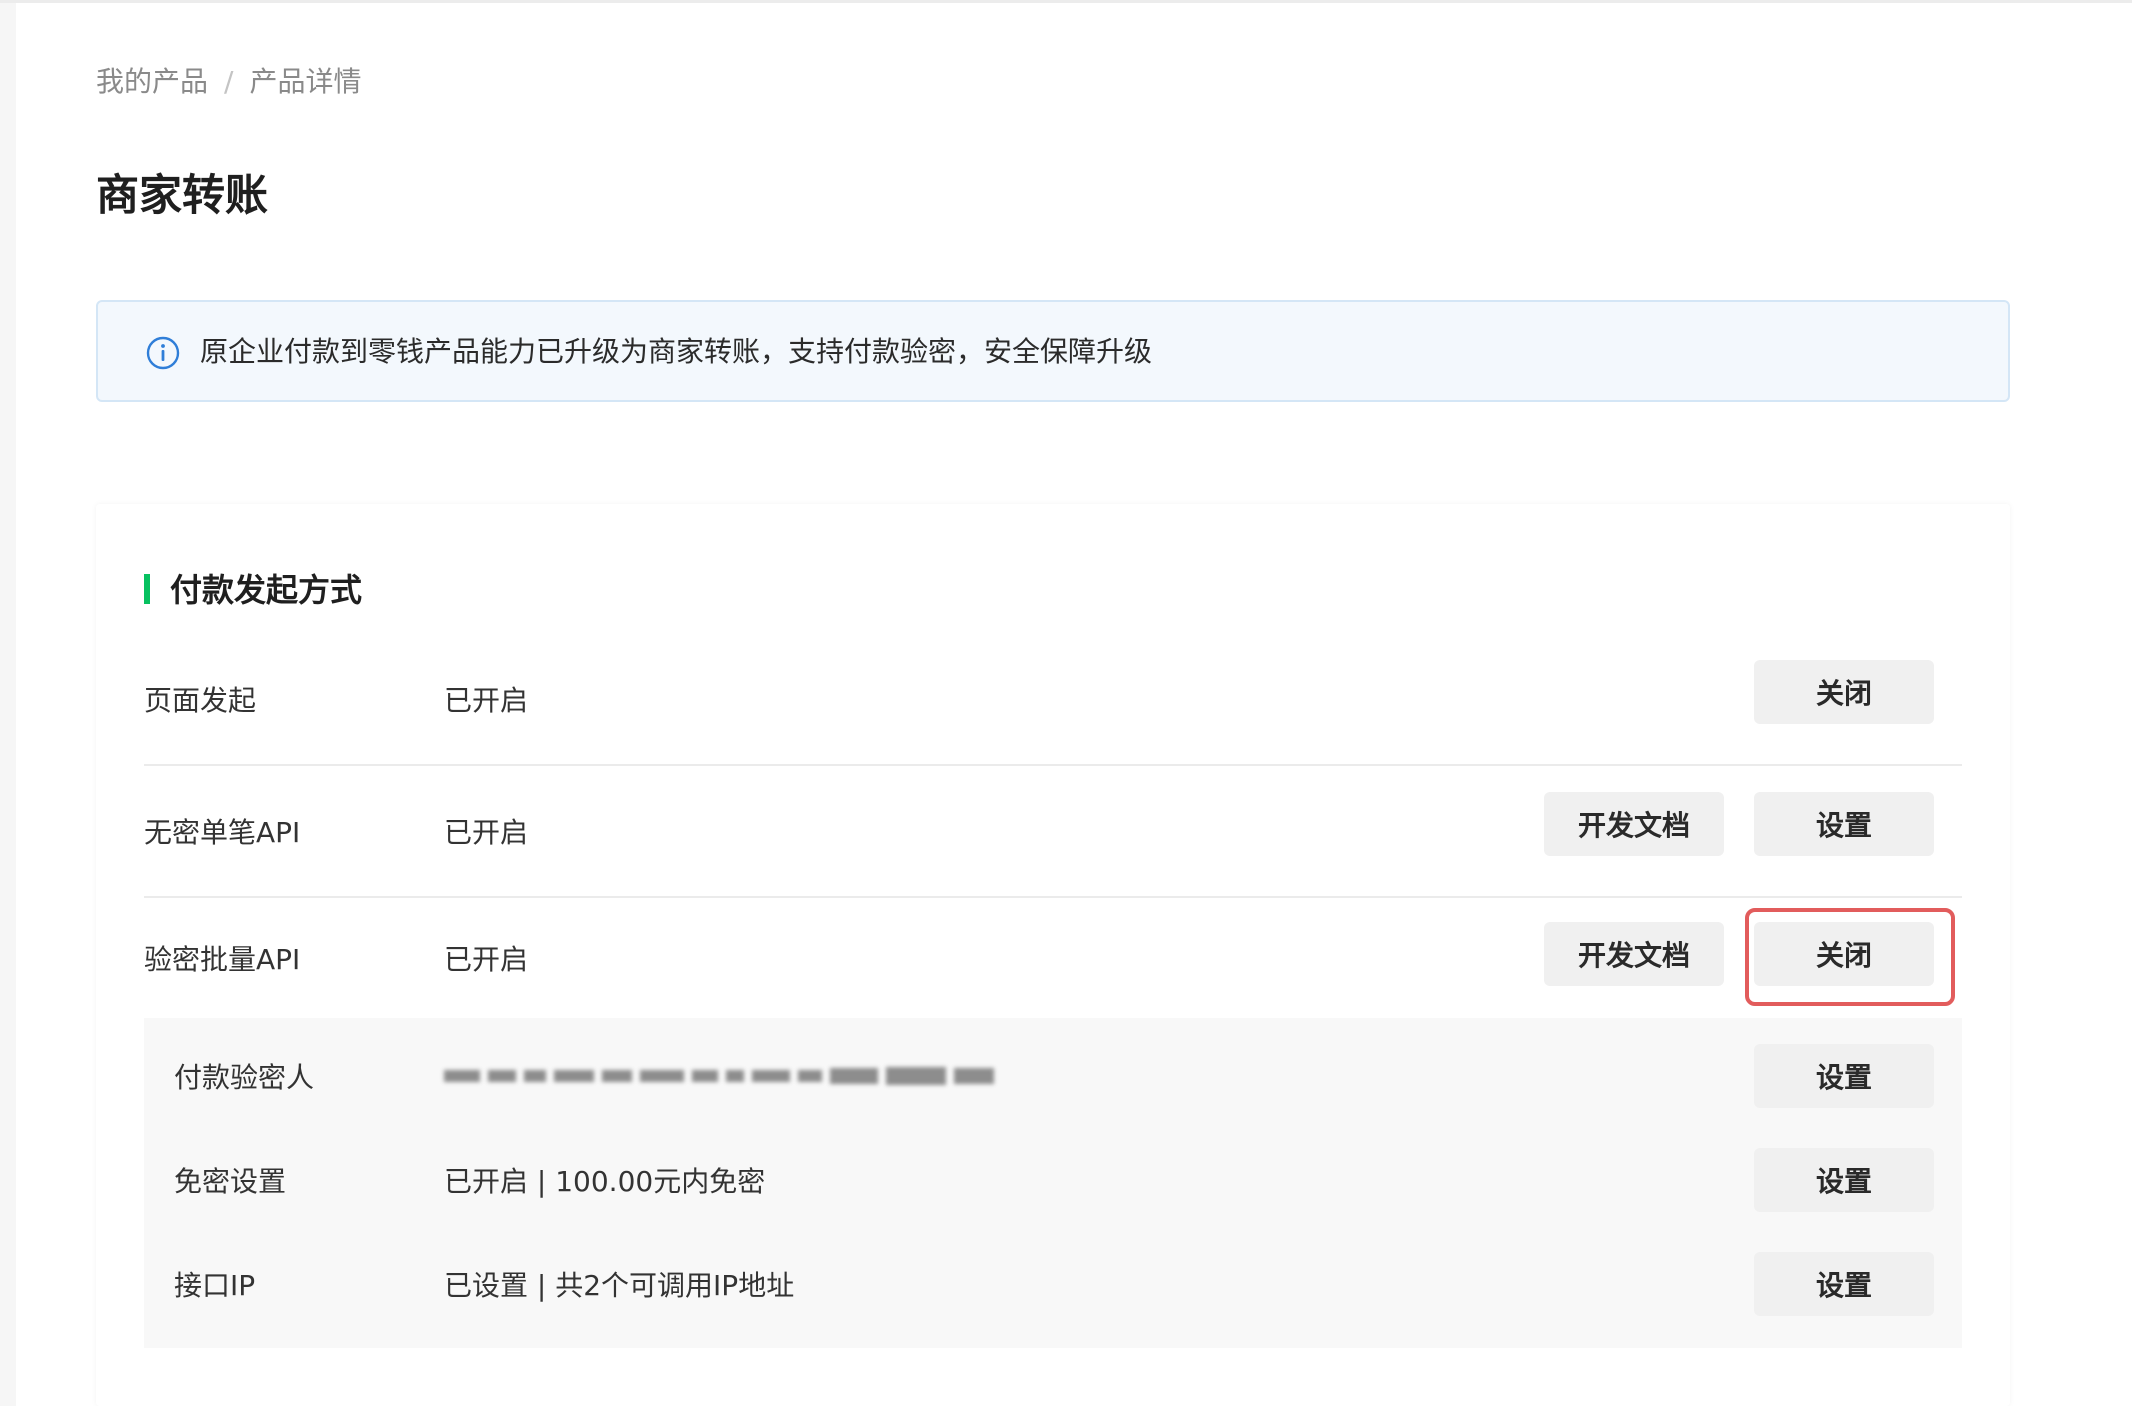 Image resolution: width=2132 pixels, height=1406 pixels. Describe the element at coordinates (266, 590) in the screenshot. I see `section-title-text: 付款发起方式` at that location.